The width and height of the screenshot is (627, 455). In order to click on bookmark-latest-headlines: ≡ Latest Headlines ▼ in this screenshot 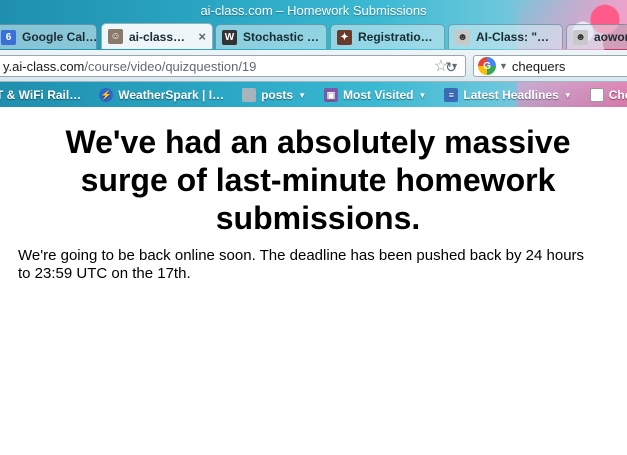, I will do `click(508, 95)`.